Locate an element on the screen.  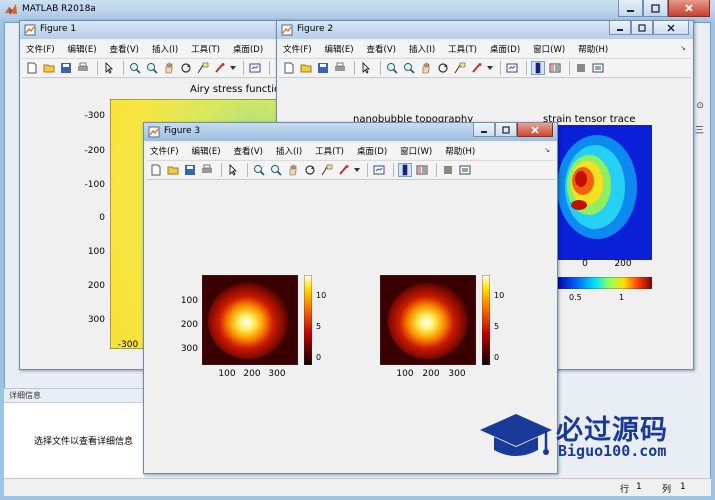
right-strip-icon: ⊙ is located at coordinates (700, 106).